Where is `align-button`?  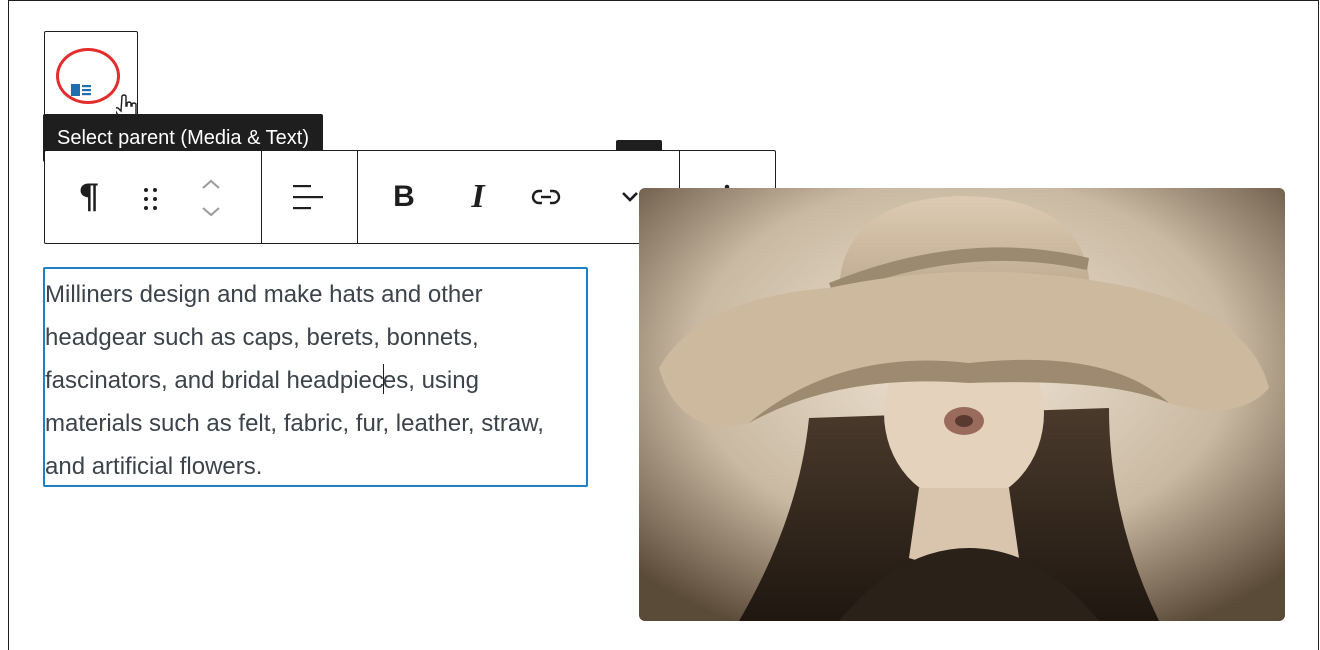 align-button is located at coordinates (308, 197).